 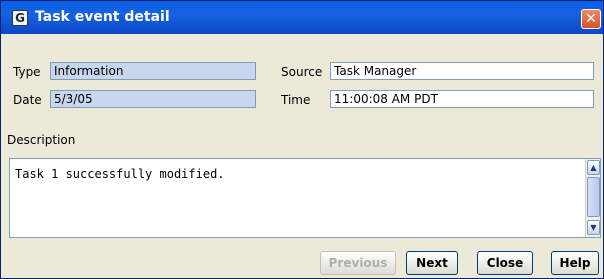 What do you see at coordinates (102, 17) in the screenshot?
I see `window-title: Task event detail` at bounding box center [102, 17].